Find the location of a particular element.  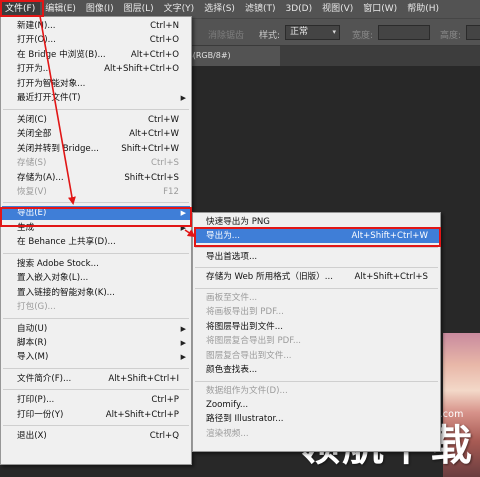

arrow-file-to-export is located at coordinates (57, 110).